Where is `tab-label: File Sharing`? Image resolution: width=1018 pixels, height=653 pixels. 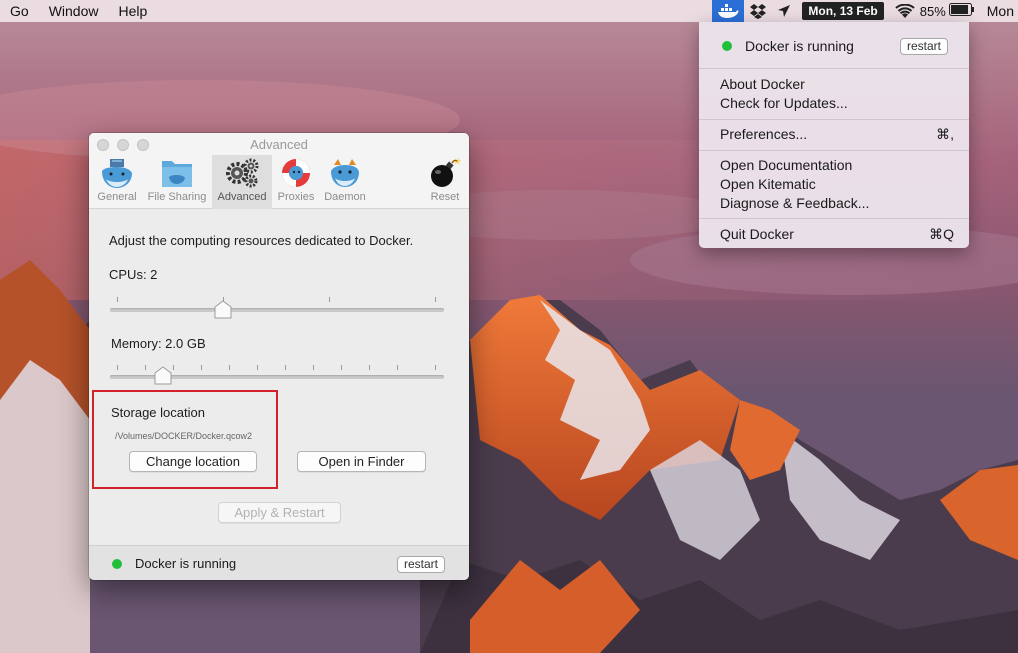 tab-label: File Sharing is located at coordinates (177, 197).